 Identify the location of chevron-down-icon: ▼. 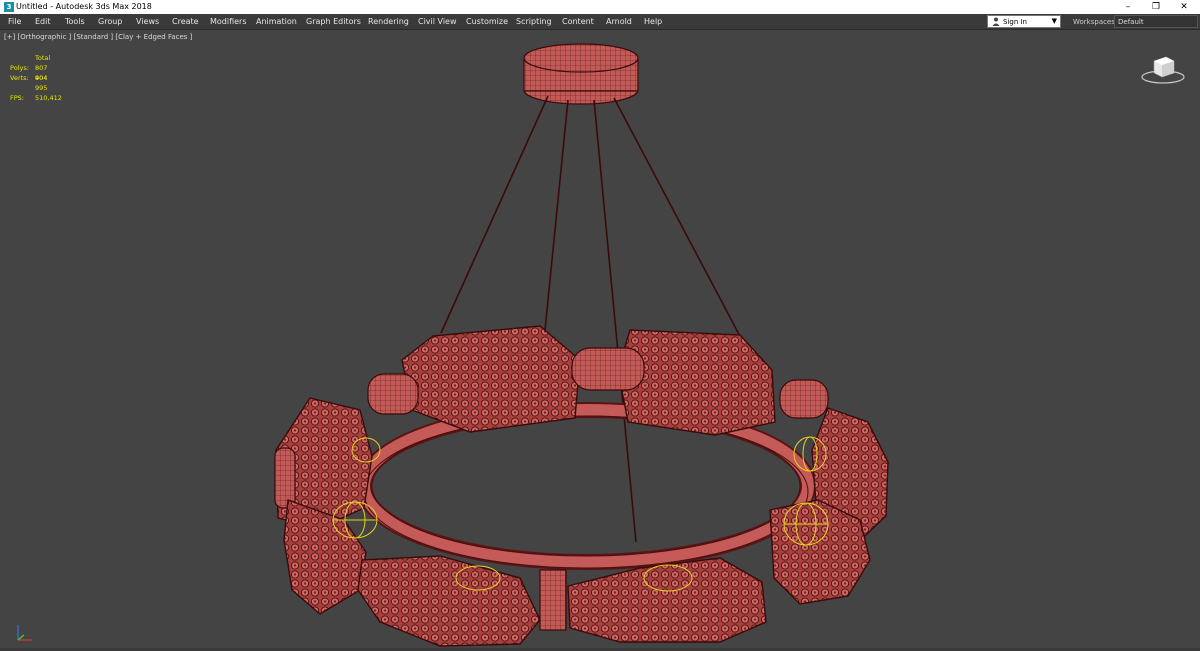
(1054, 21).